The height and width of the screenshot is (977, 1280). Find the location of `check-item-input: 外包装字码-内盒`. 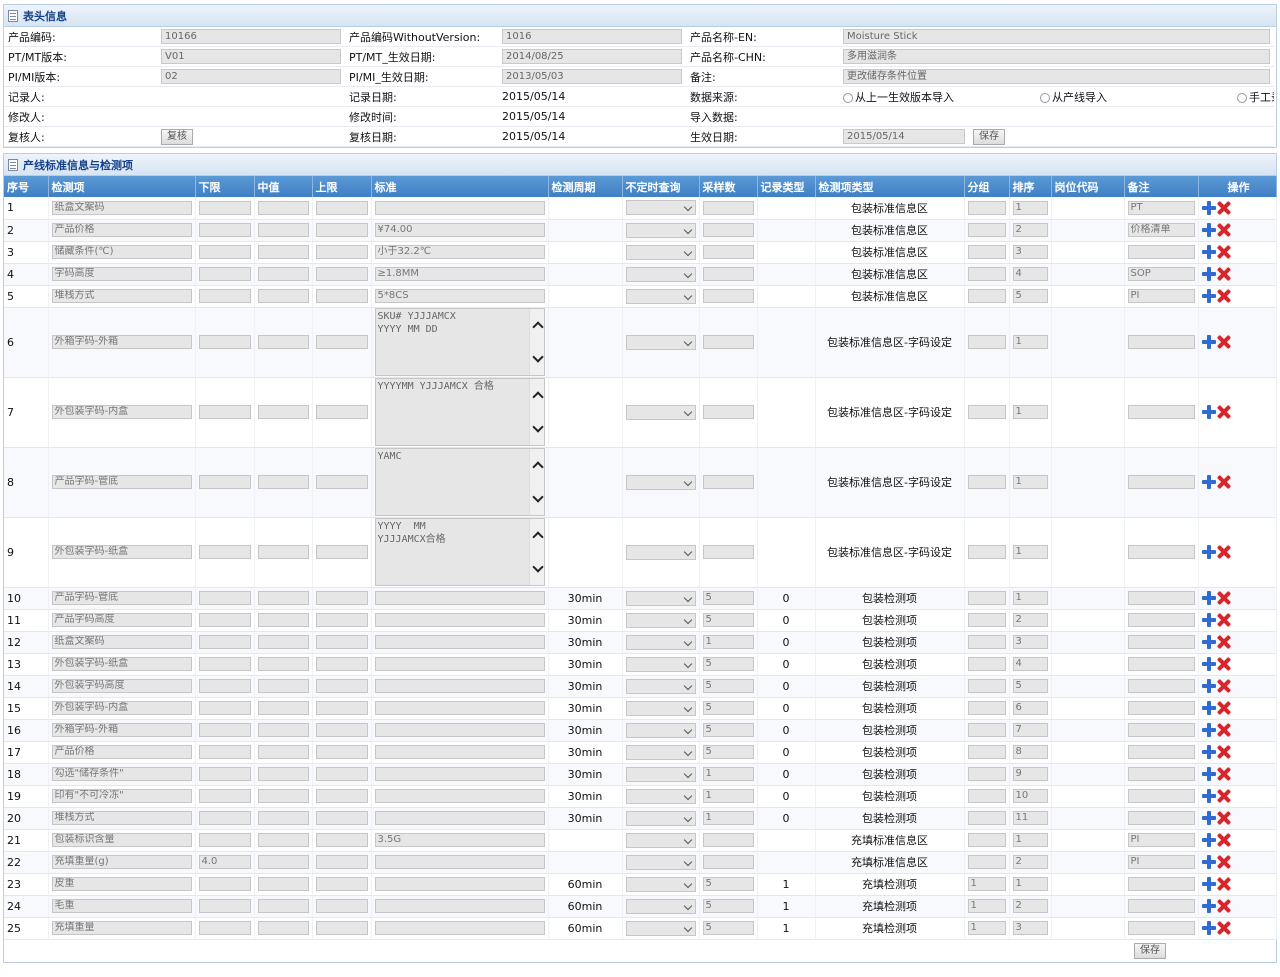

check-item-input: 外包装字码-内盒 is located at coordinates (121, 412).